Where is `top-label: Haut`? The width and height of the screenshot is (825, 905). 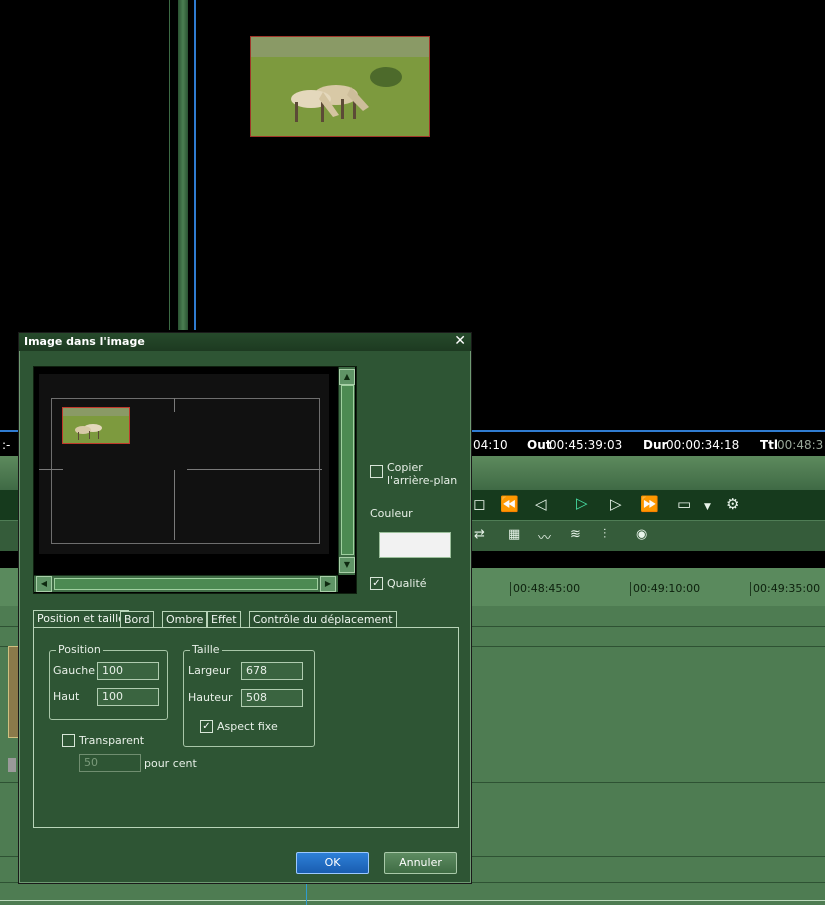 top-label: Haut is located at coordinates (66, 696).